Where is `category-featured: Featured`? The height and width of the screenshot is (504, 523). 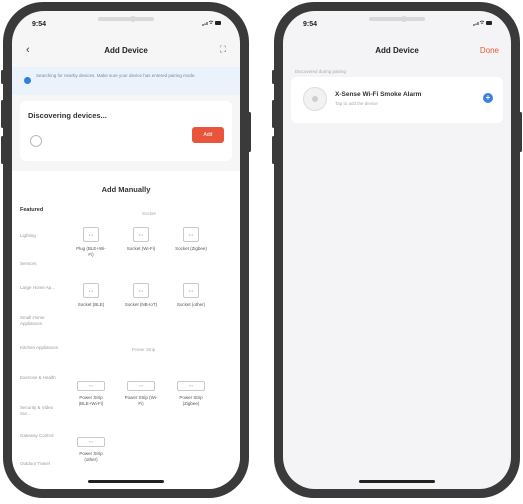 category-featured: Featured is located at coordinates (40, 210).